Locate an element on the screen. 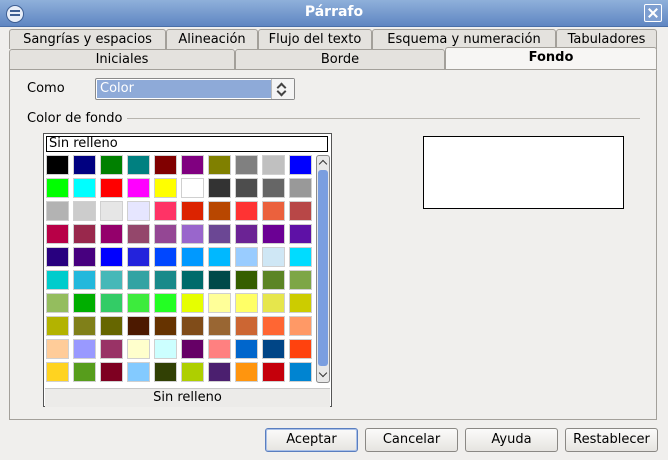 This screenshot has width=668, height=460. tab-iniciales: Iniciales is located at coordinates (122, 59).